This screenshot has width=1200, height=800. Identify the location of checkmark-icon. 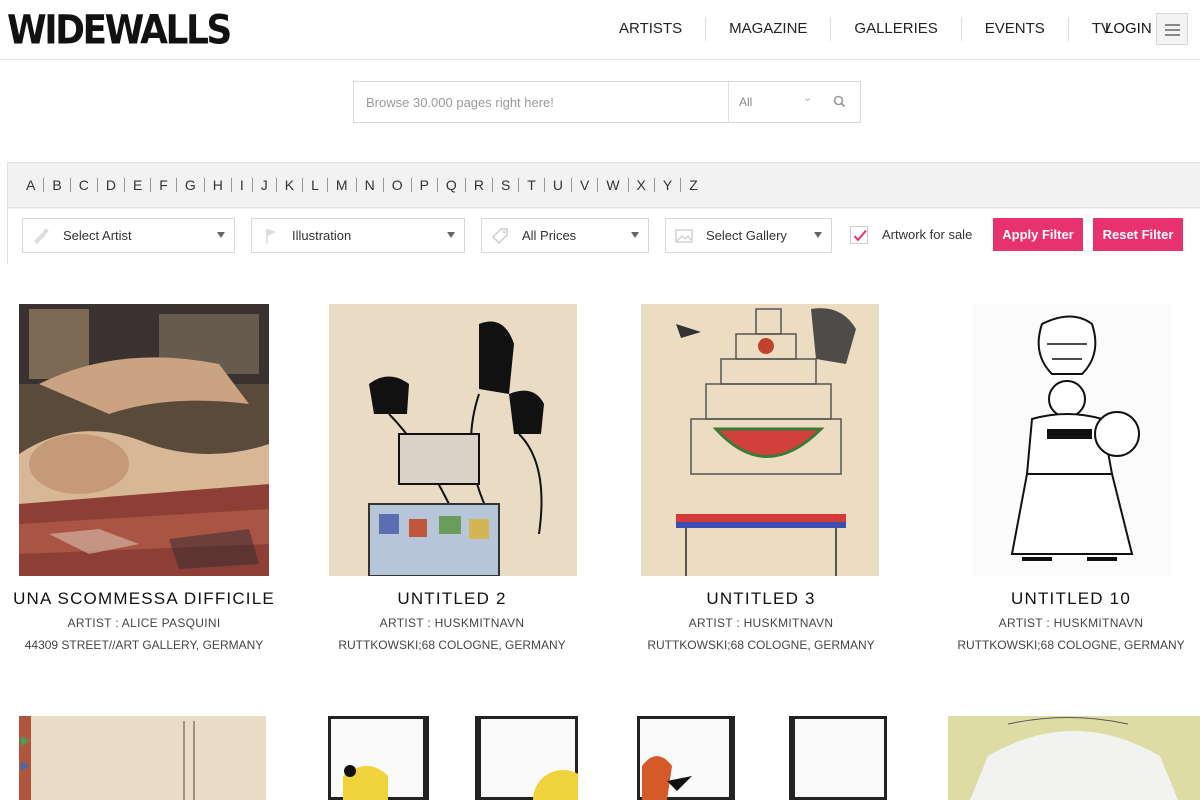
(860, 235).